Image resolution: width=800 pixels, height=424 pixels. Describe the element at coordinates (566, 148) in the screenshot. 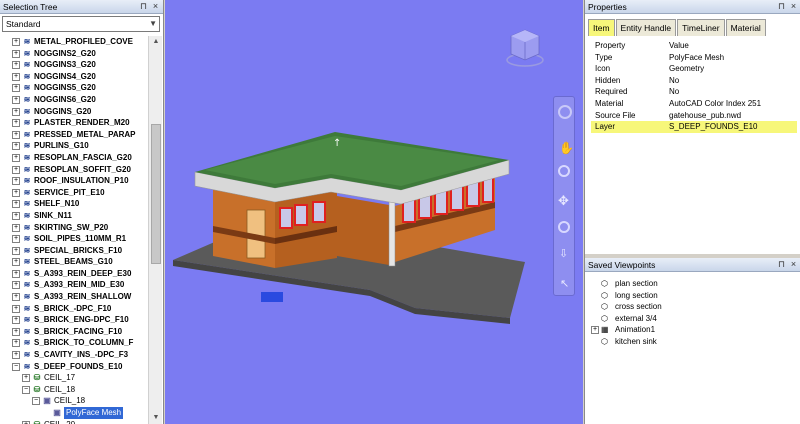

I see `pan-icon: ✋` at that location.